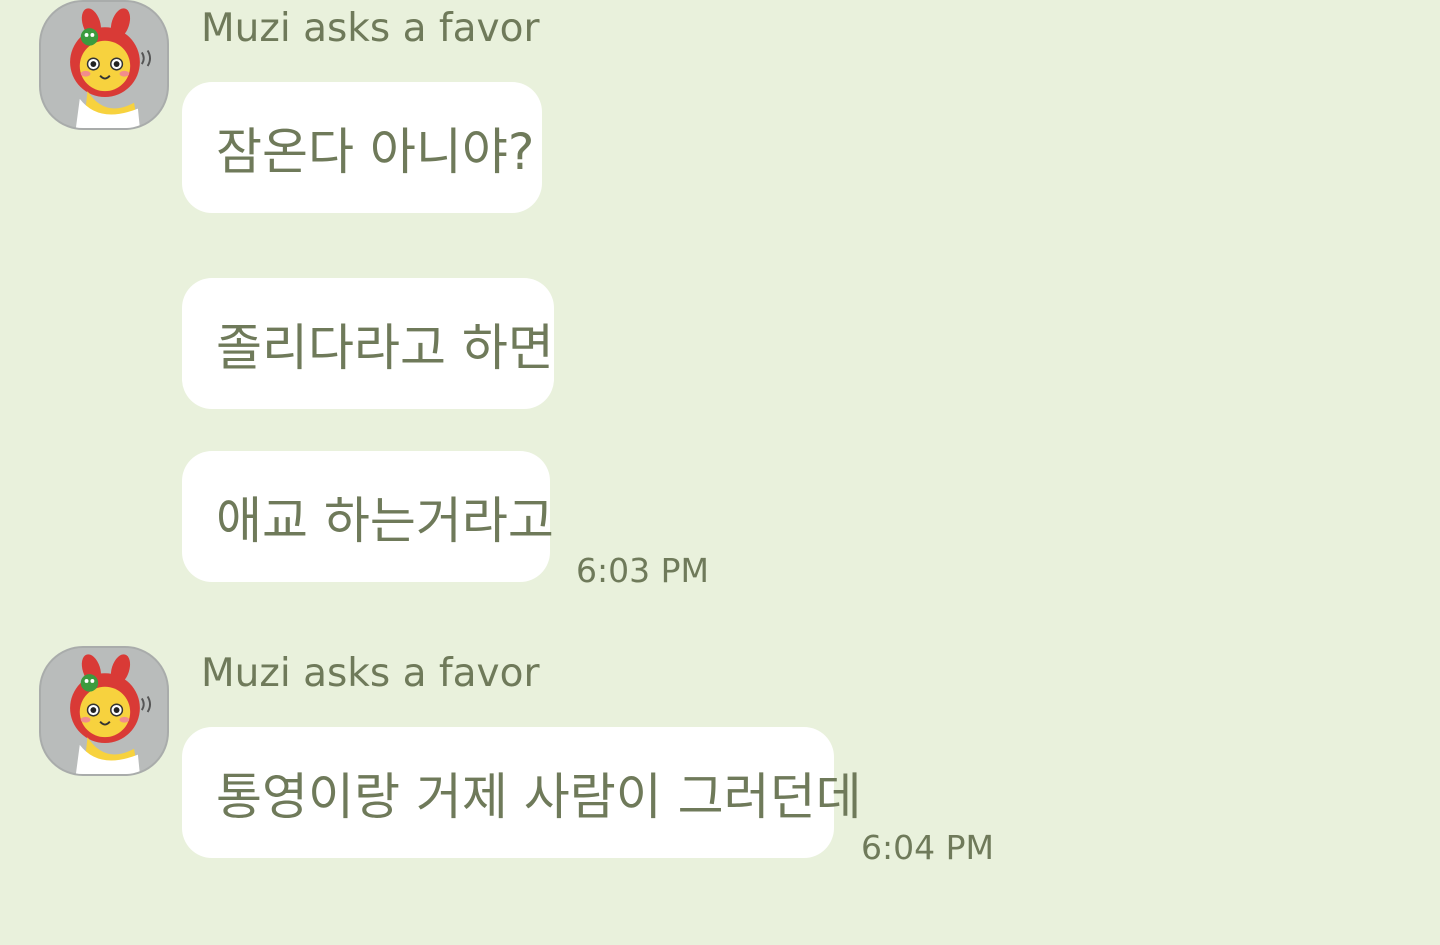 The image size is (1440, 945). I want to click on message-bubble: 졸리다라고 하면, so click(368, 343).